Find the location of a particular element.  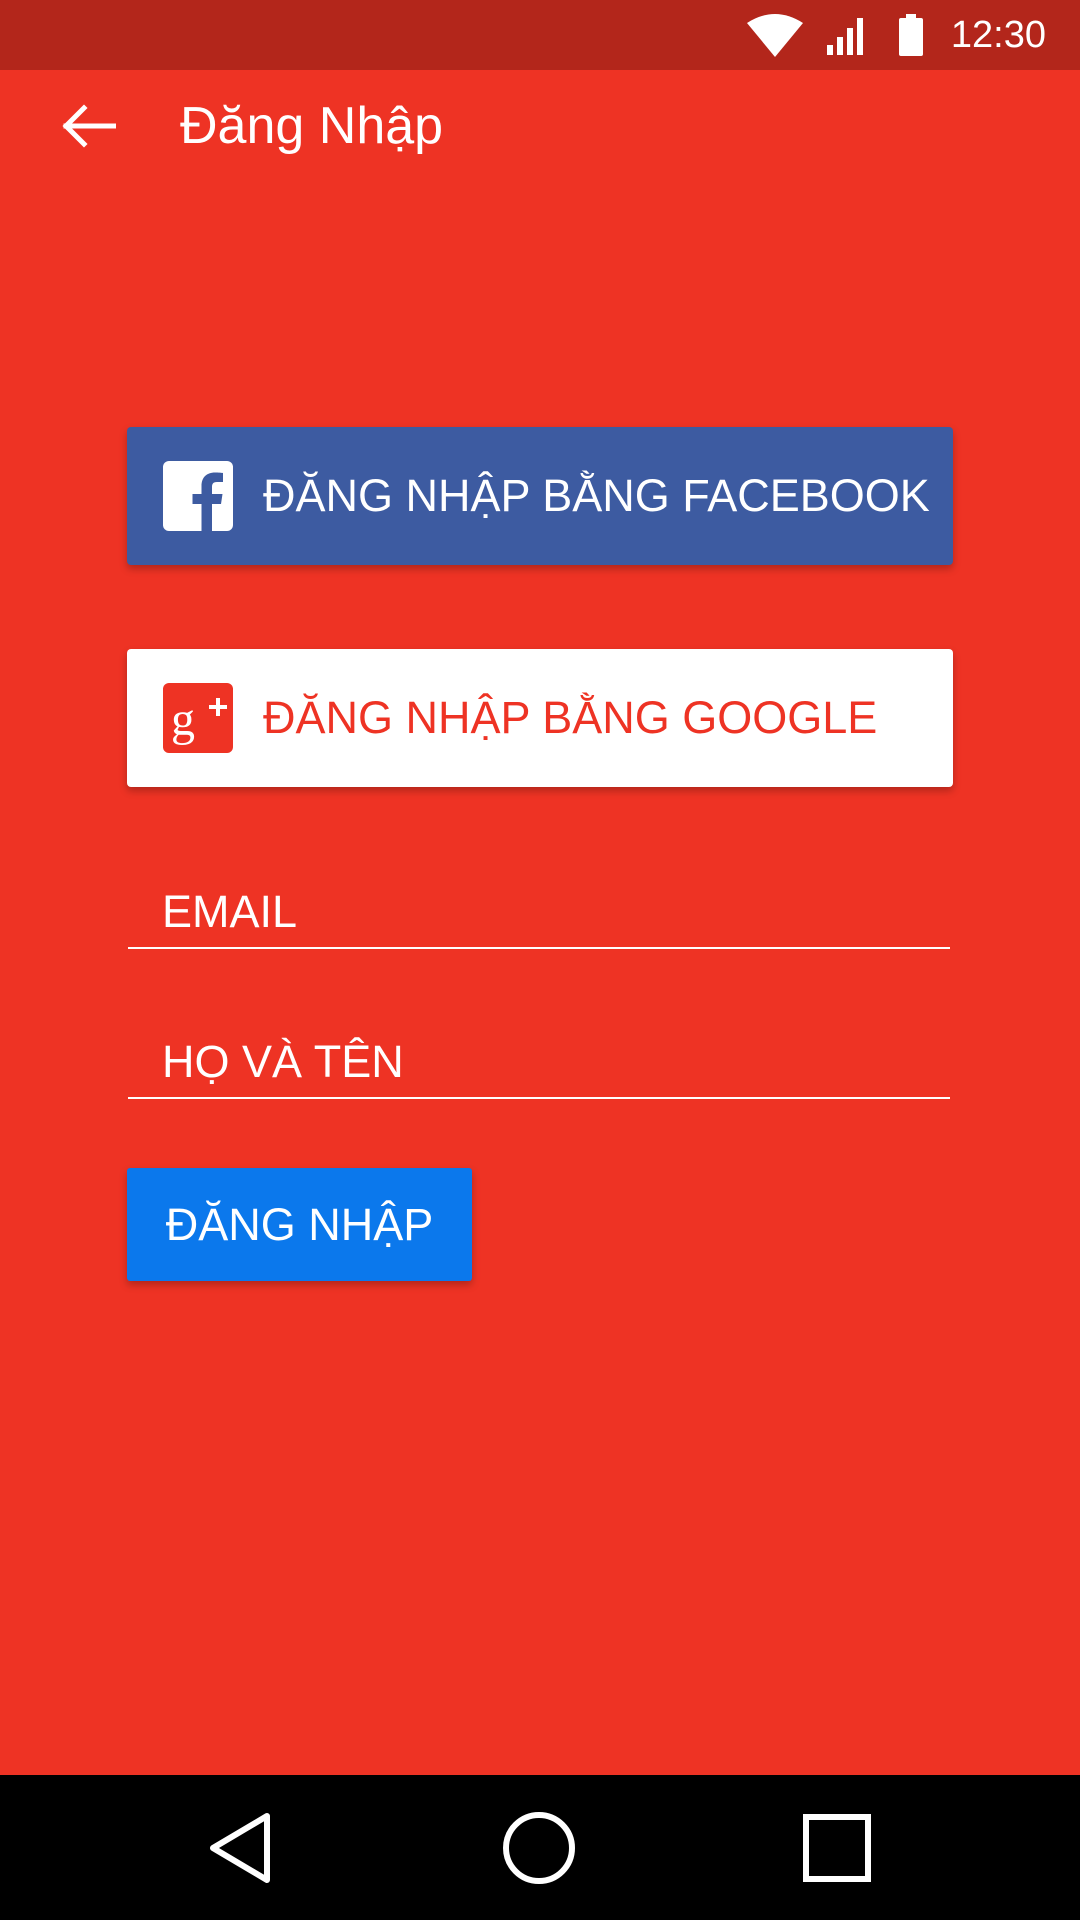

name-field is located at coordinates (539, 1063).